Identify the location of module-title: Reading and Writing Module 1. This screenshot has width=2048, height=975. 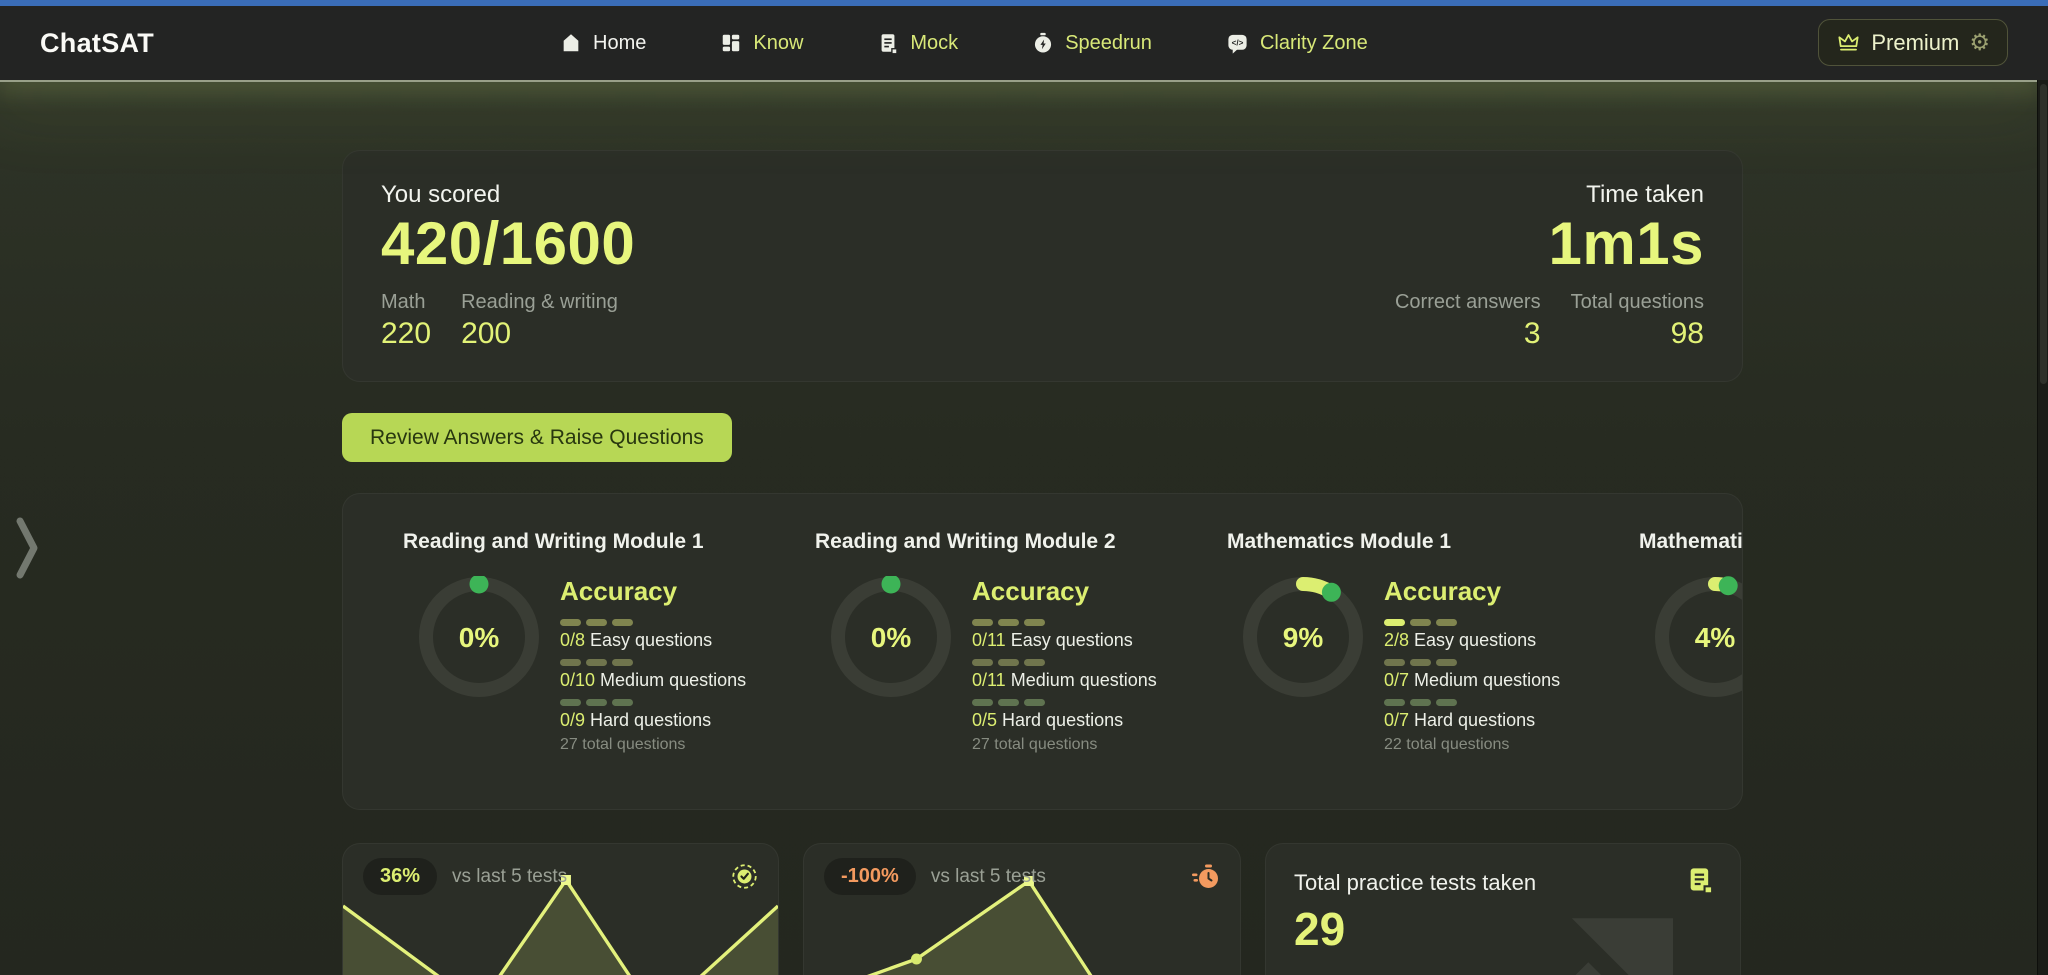
(553, 541).